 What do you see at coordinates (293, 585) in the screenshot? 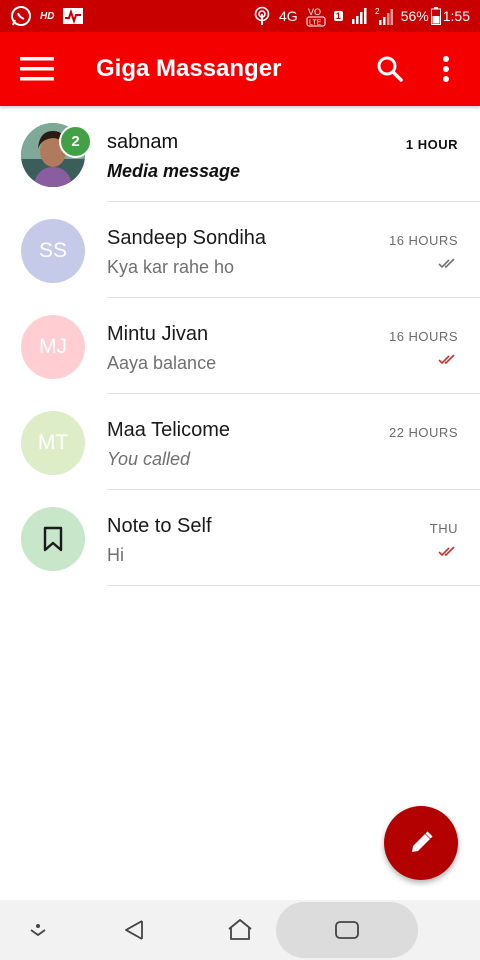
I see `divider` at bounding box center [293, 585].